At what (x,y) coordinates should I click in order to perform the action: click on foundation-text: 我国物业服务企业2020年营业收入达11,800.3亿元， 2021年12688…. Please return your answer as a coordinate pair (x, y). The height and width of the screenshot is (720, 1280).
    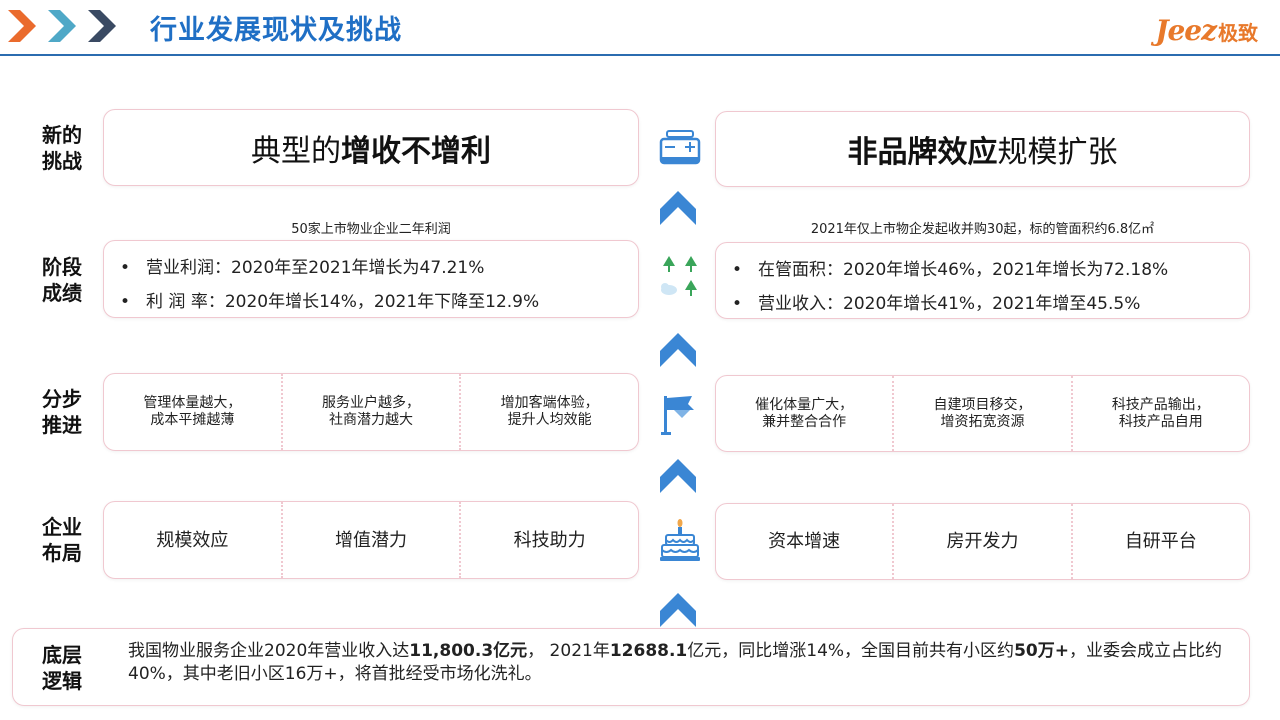
    Looking at the image, I should click on (675, 662).